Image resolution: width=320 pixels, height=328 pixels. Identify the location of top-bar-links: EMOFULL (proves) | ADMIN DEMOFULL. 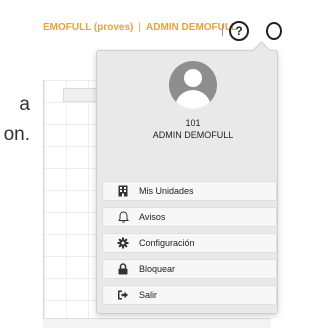
(140, 27).